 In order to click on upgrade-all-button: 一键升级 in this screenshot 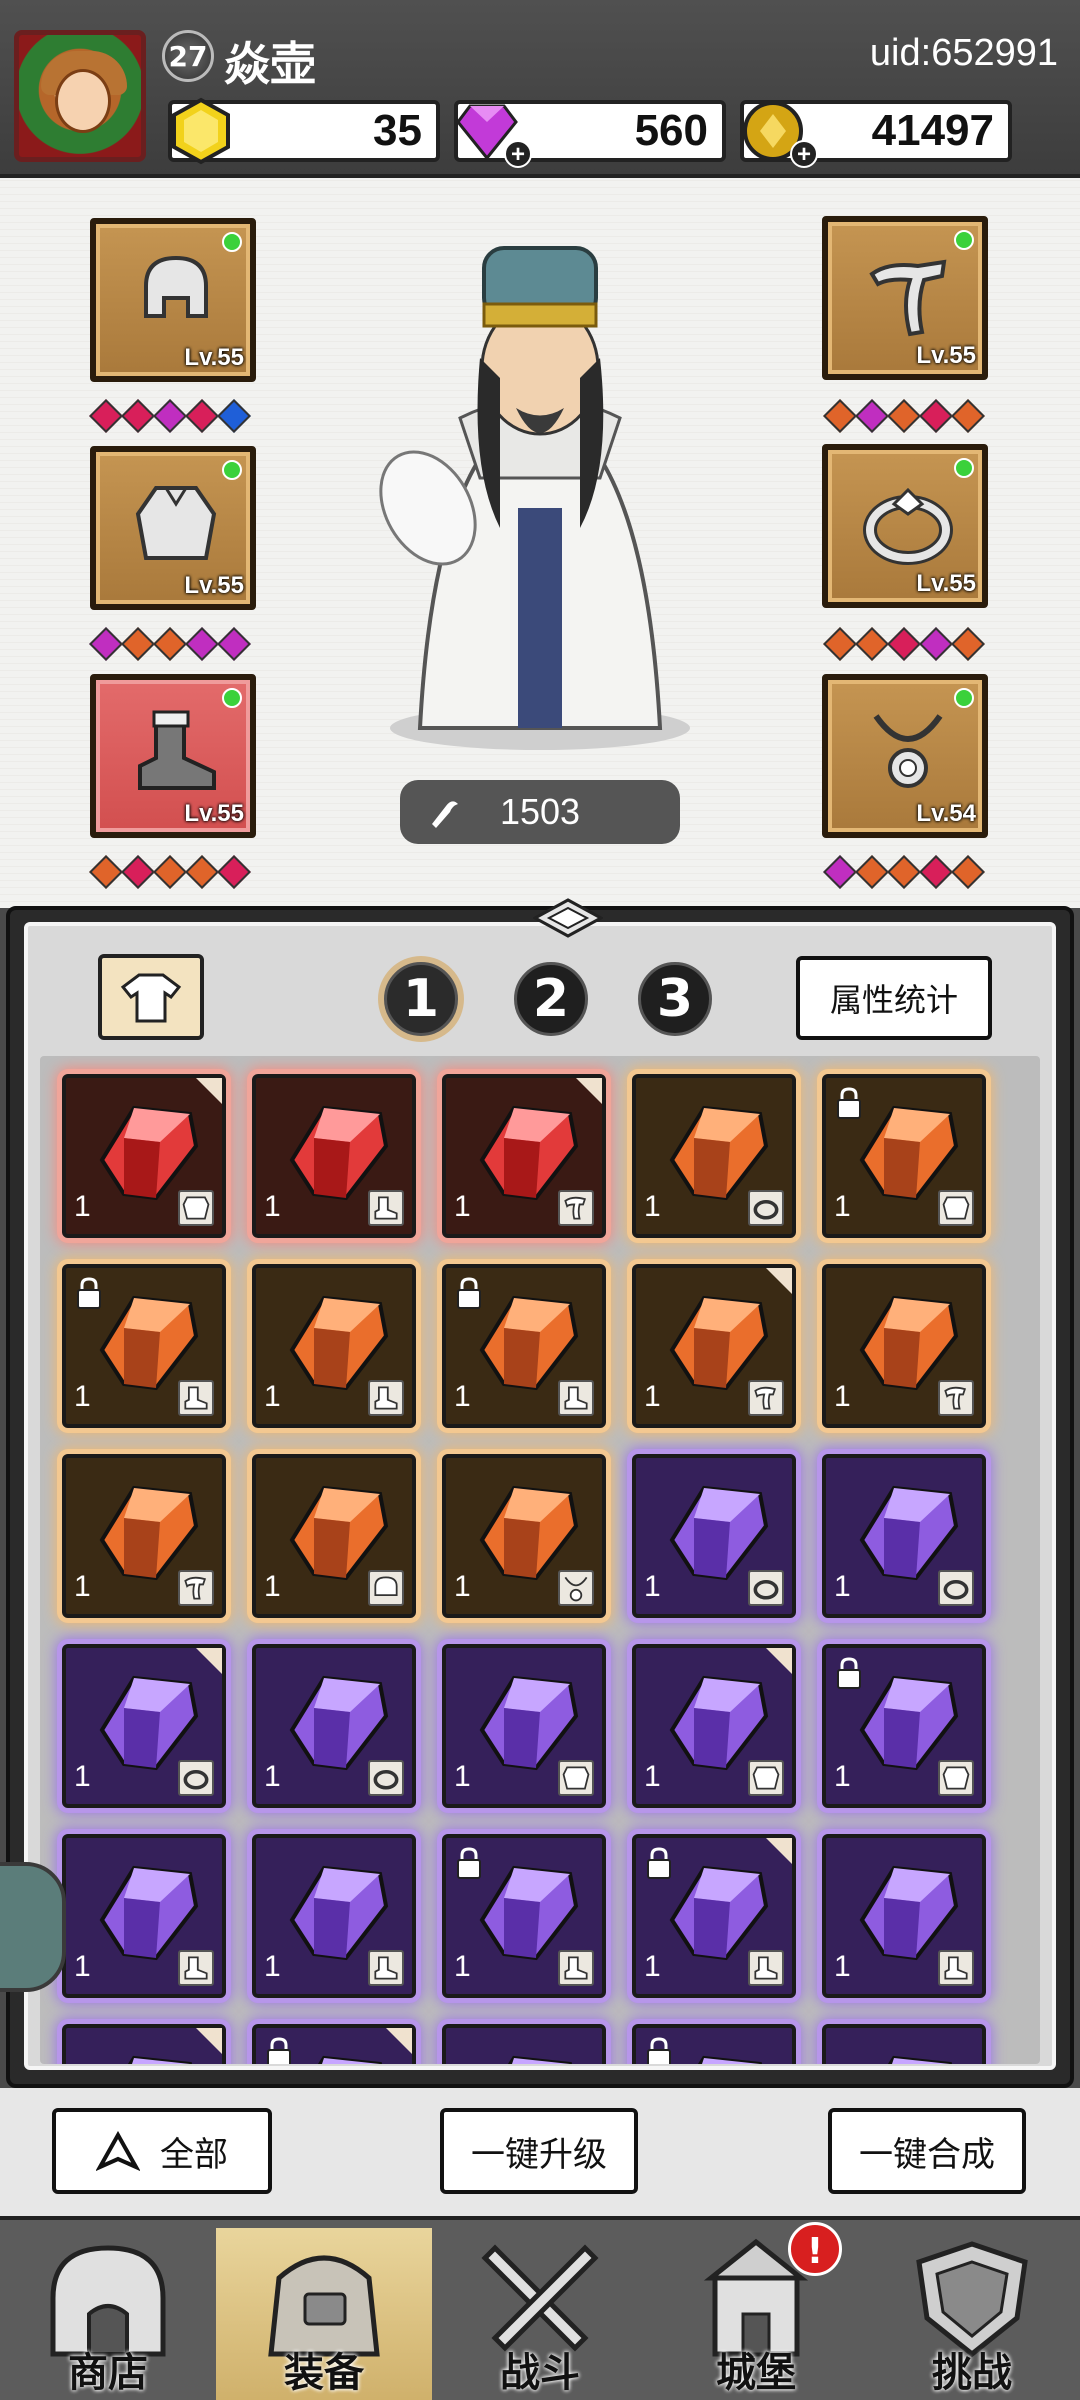, I will do `click(539, 2151)`.